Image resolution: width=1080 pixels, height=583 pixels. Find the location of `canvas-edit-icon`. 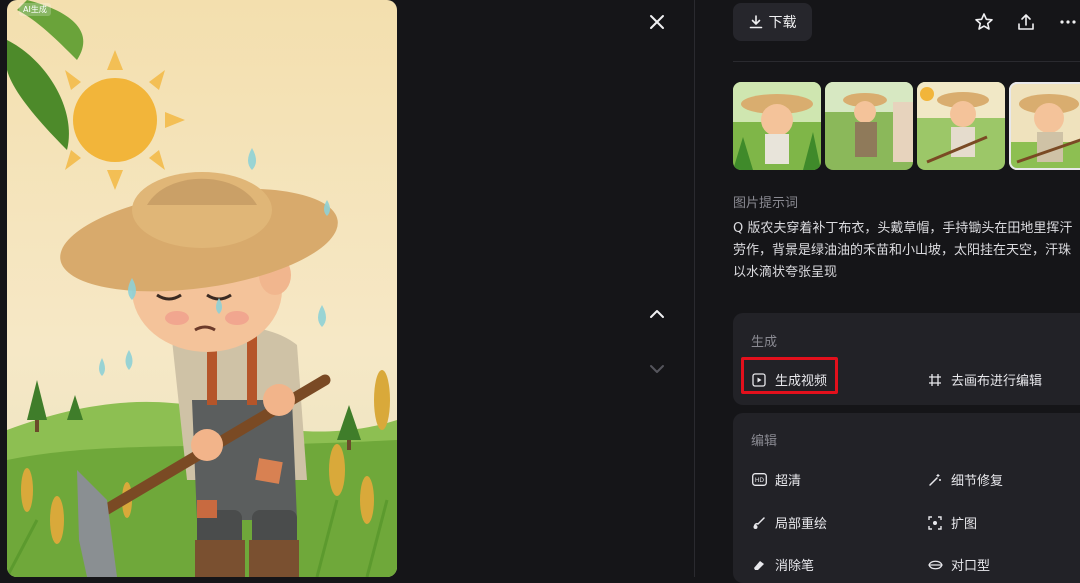

canvas-edit-icon is located at coordinates (935, 379).